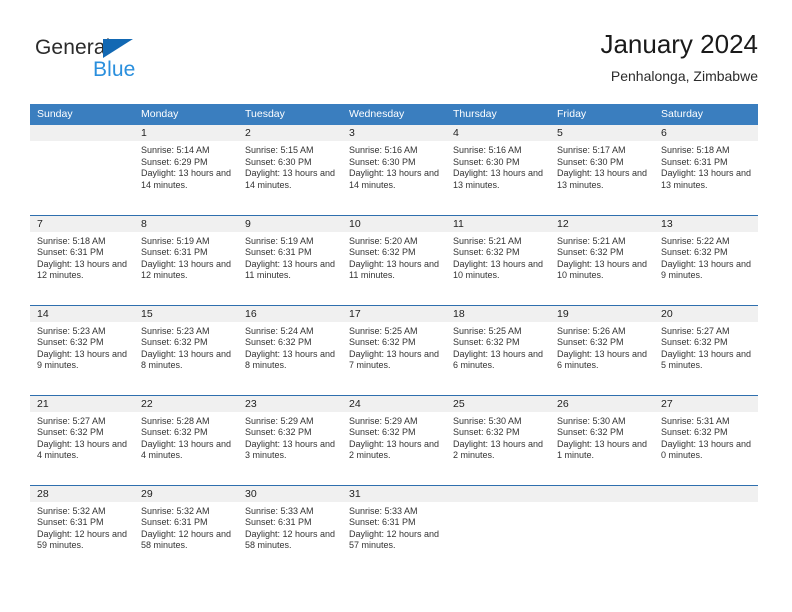  I want to click on weekday-header-monday: Monday, so click(186, 114).